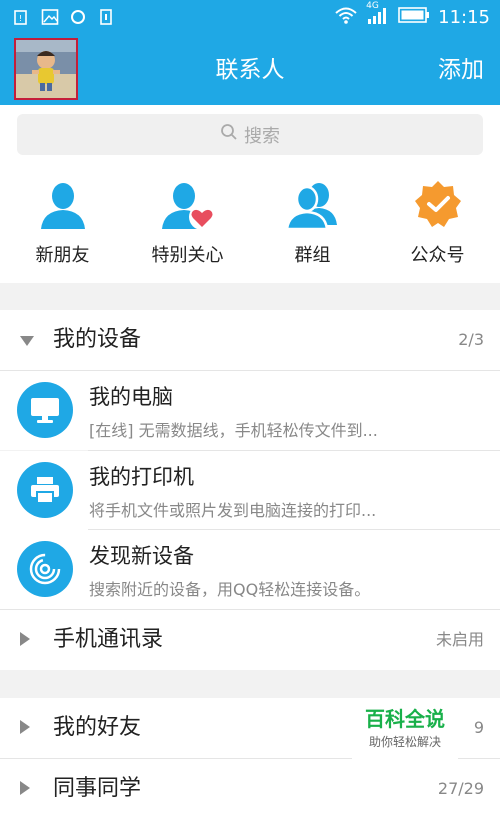  I want to click on watermark: 百科全说 助你轻松解决, so click(405, 733).